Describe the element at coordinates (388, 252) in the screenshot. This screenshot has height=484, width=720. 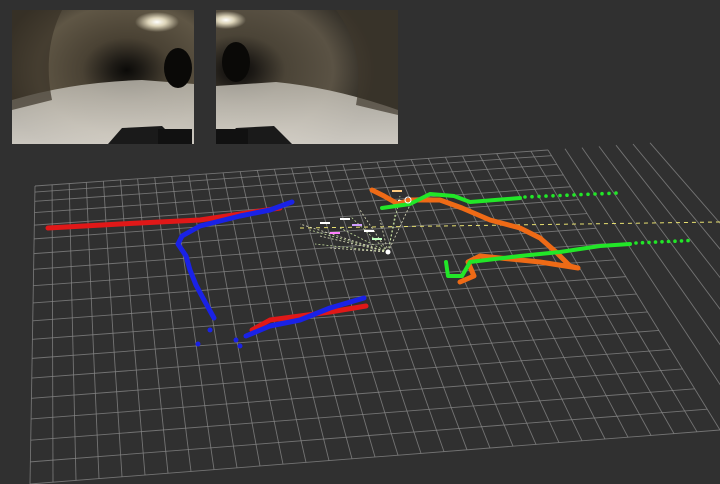
I see `sensor-origin-point` at that location.